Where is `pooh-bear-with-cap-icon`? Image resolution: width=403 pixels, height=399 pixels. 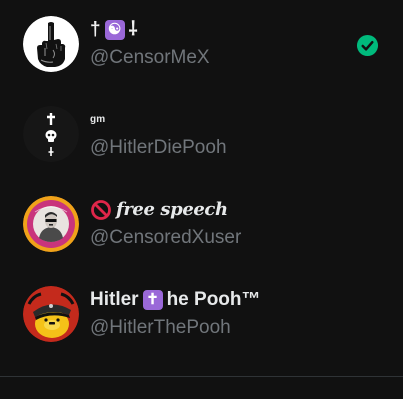
pooh-bear-with-cap-icon is located at coordinates (51, 314).